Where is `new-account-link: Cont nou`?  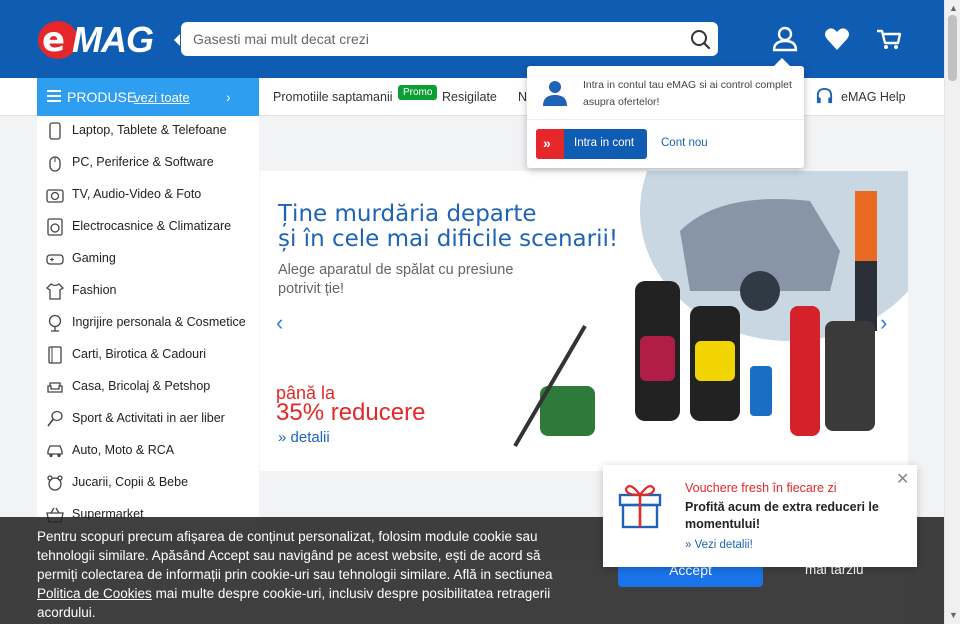 new-account-link: Cont nou is located at coordinates (684, 143).